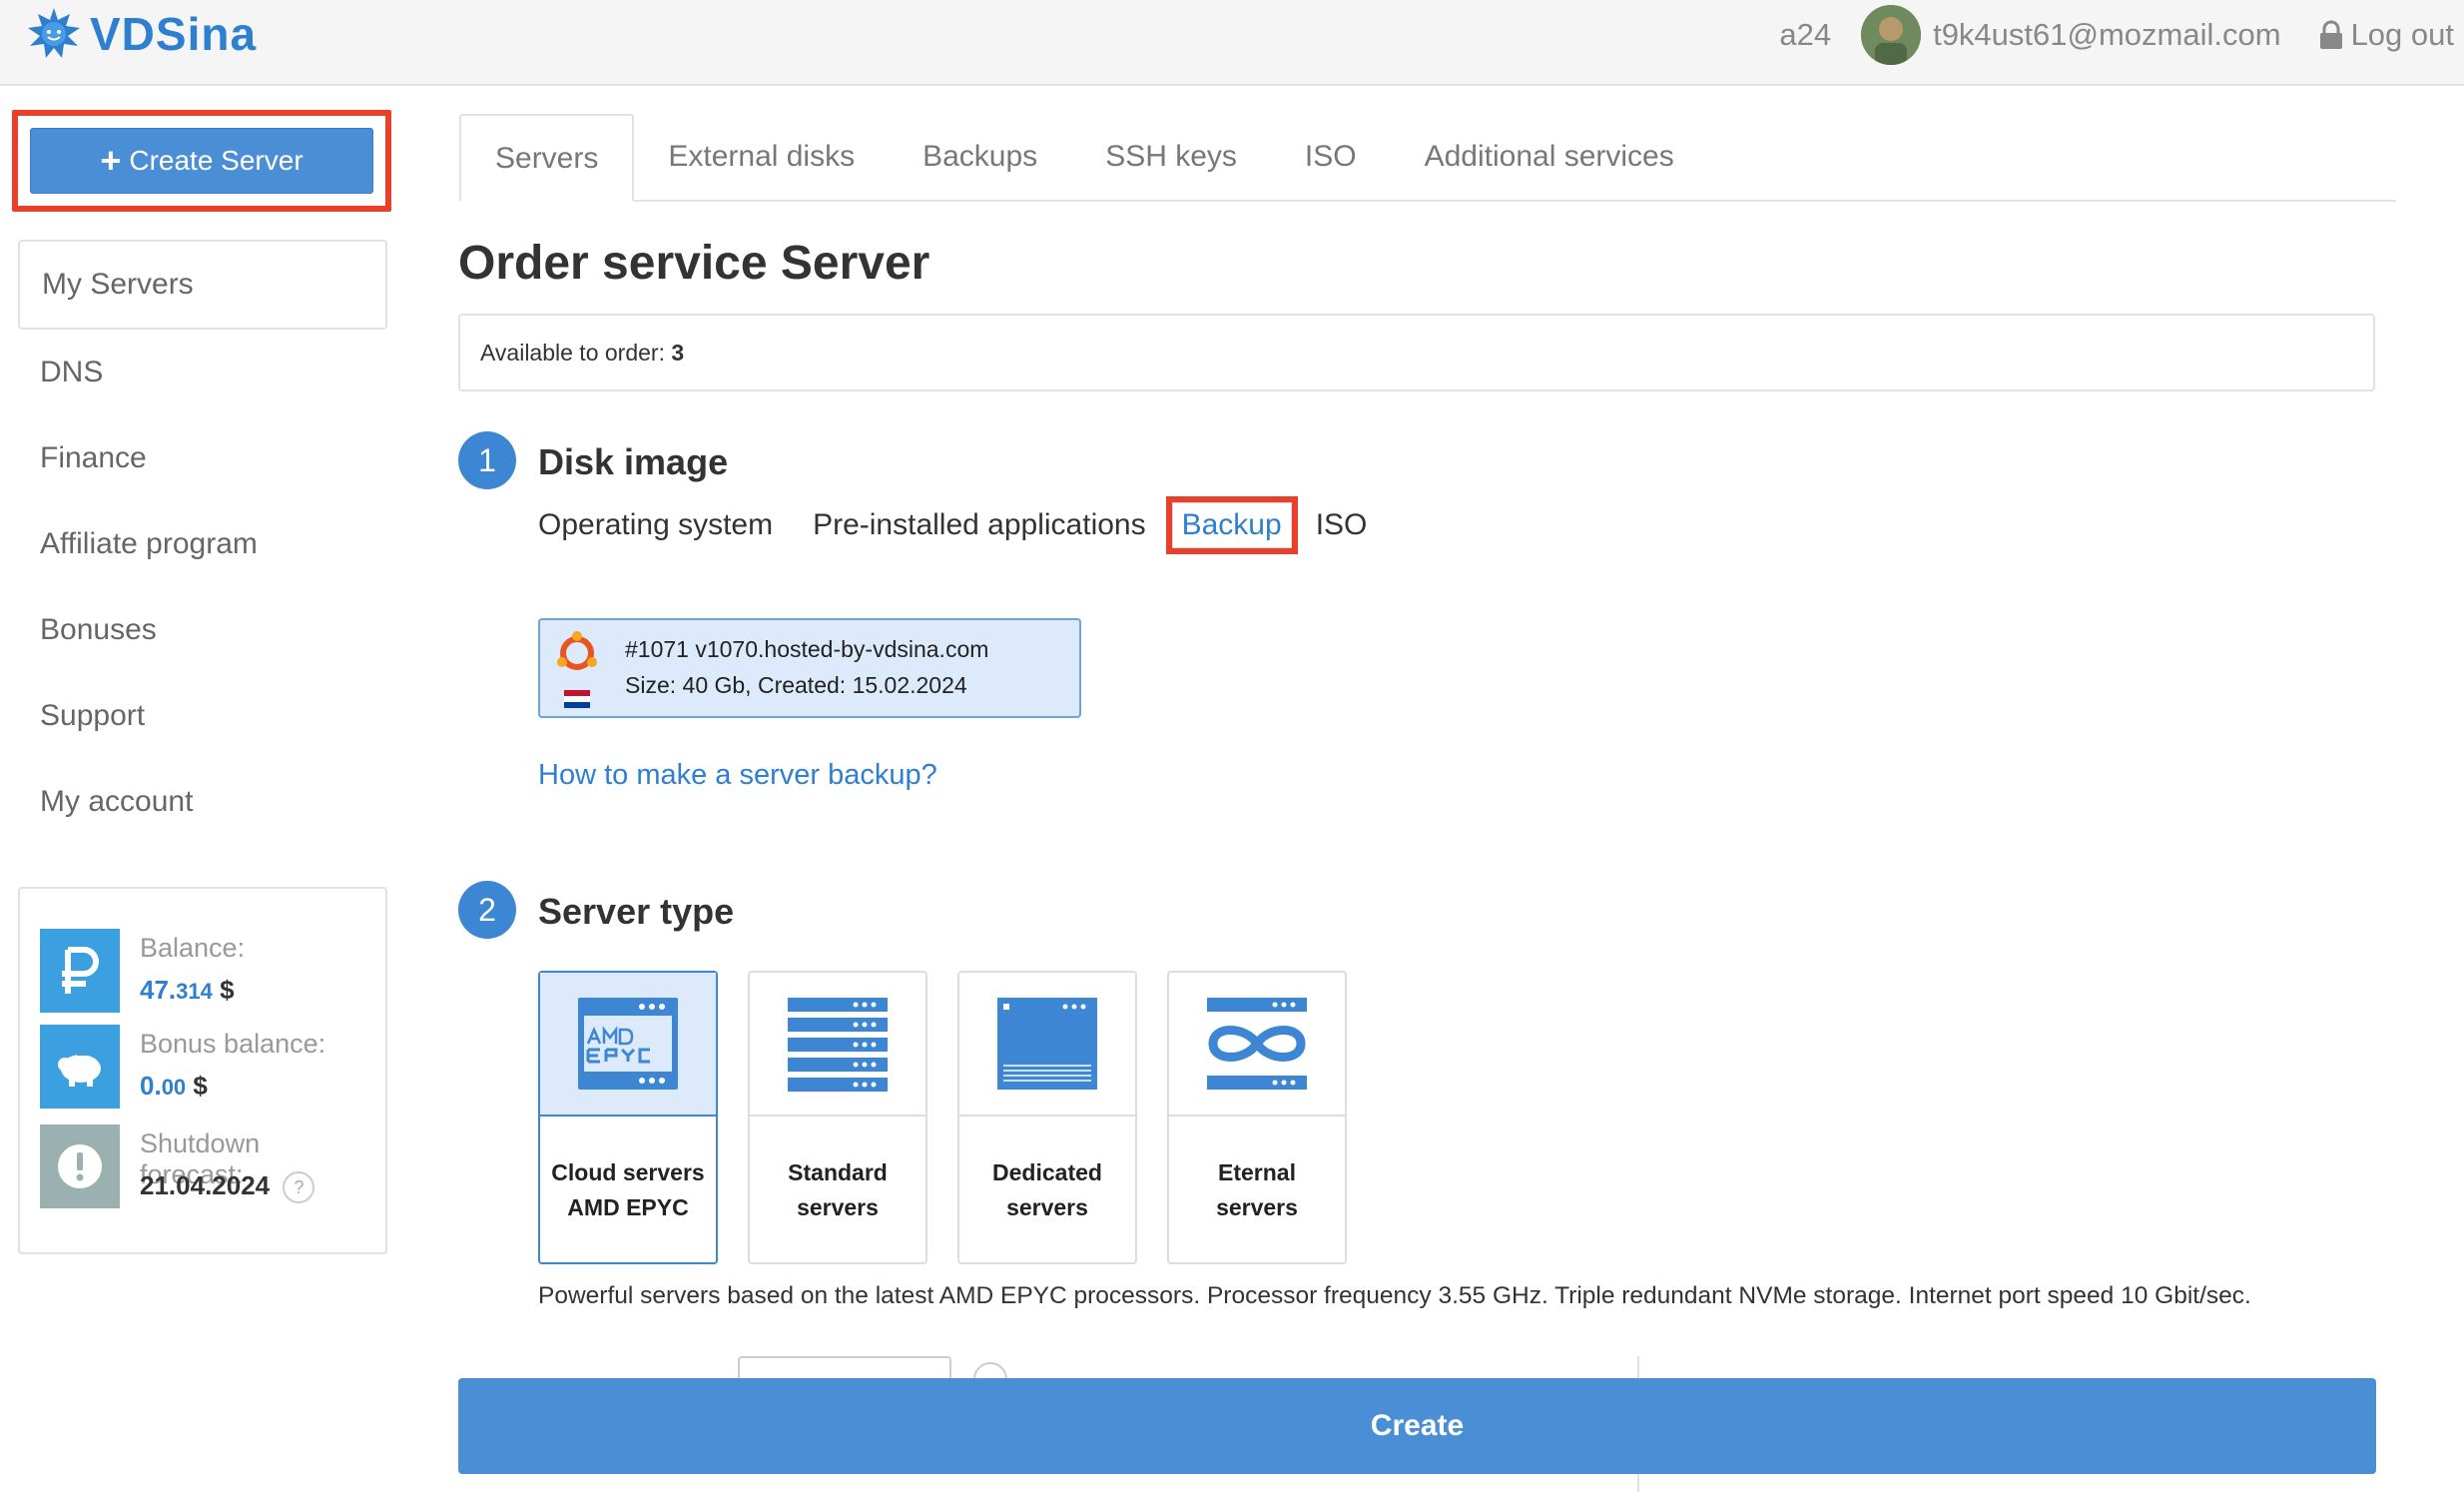  I want to click on account-login: a24, so click(1805, 34).